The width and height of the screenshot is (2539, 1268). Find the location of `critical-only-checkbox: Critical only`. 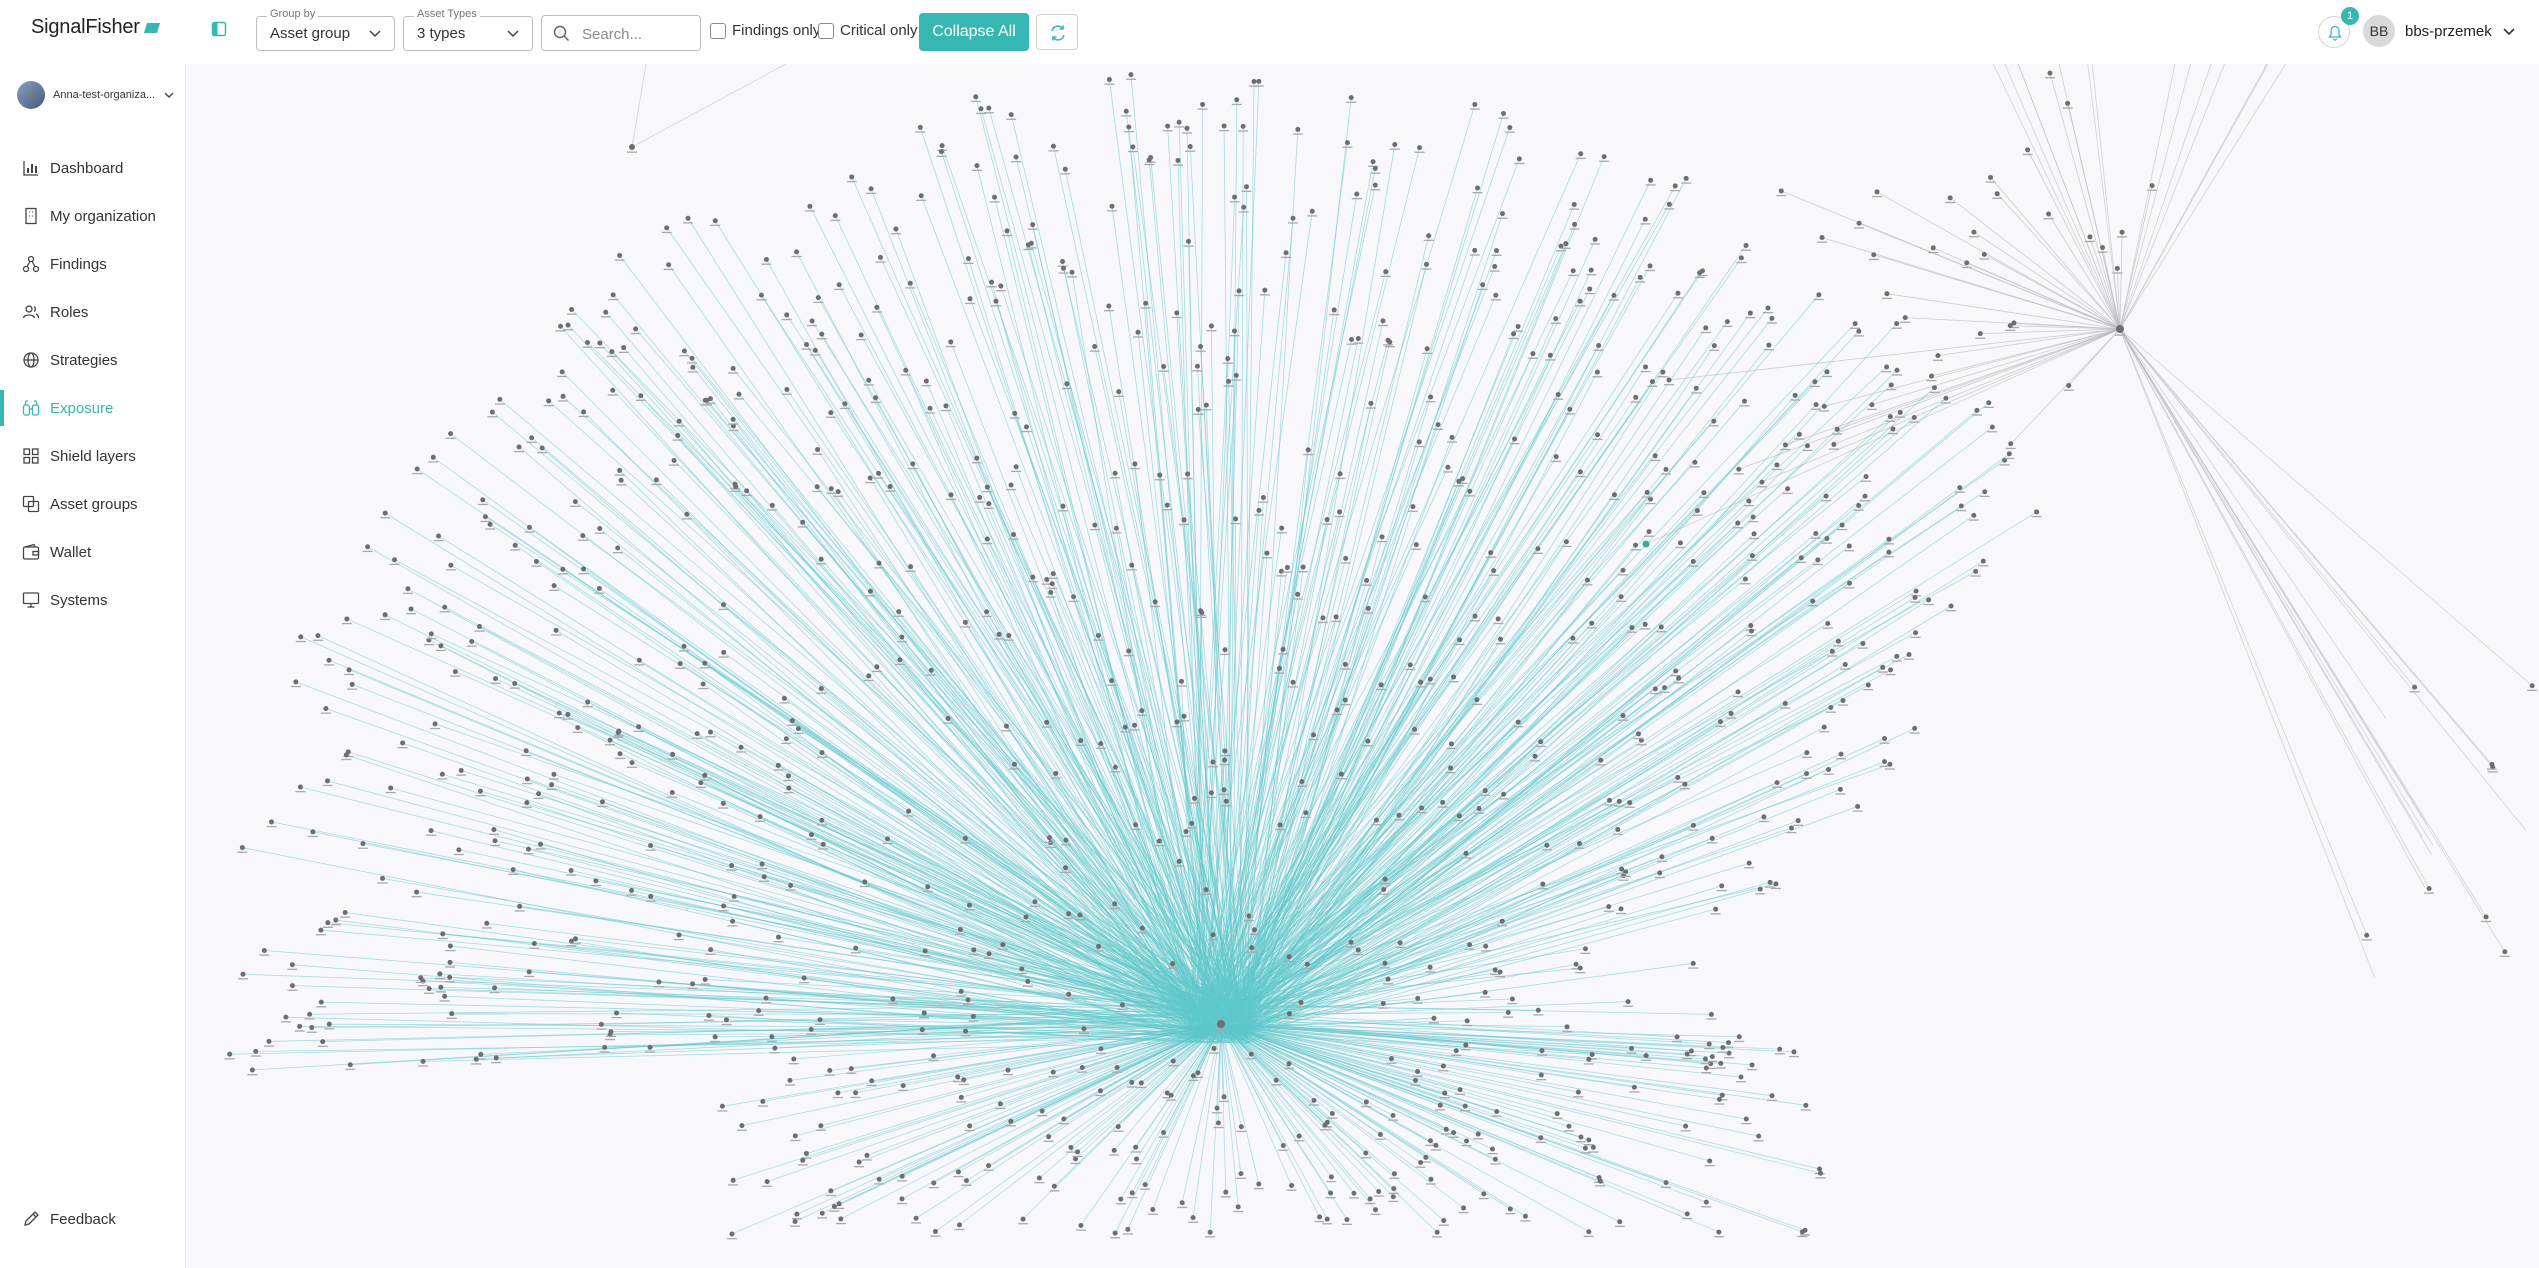

critical-only-checkbox: Critical only is located at coordinates (868, 30).